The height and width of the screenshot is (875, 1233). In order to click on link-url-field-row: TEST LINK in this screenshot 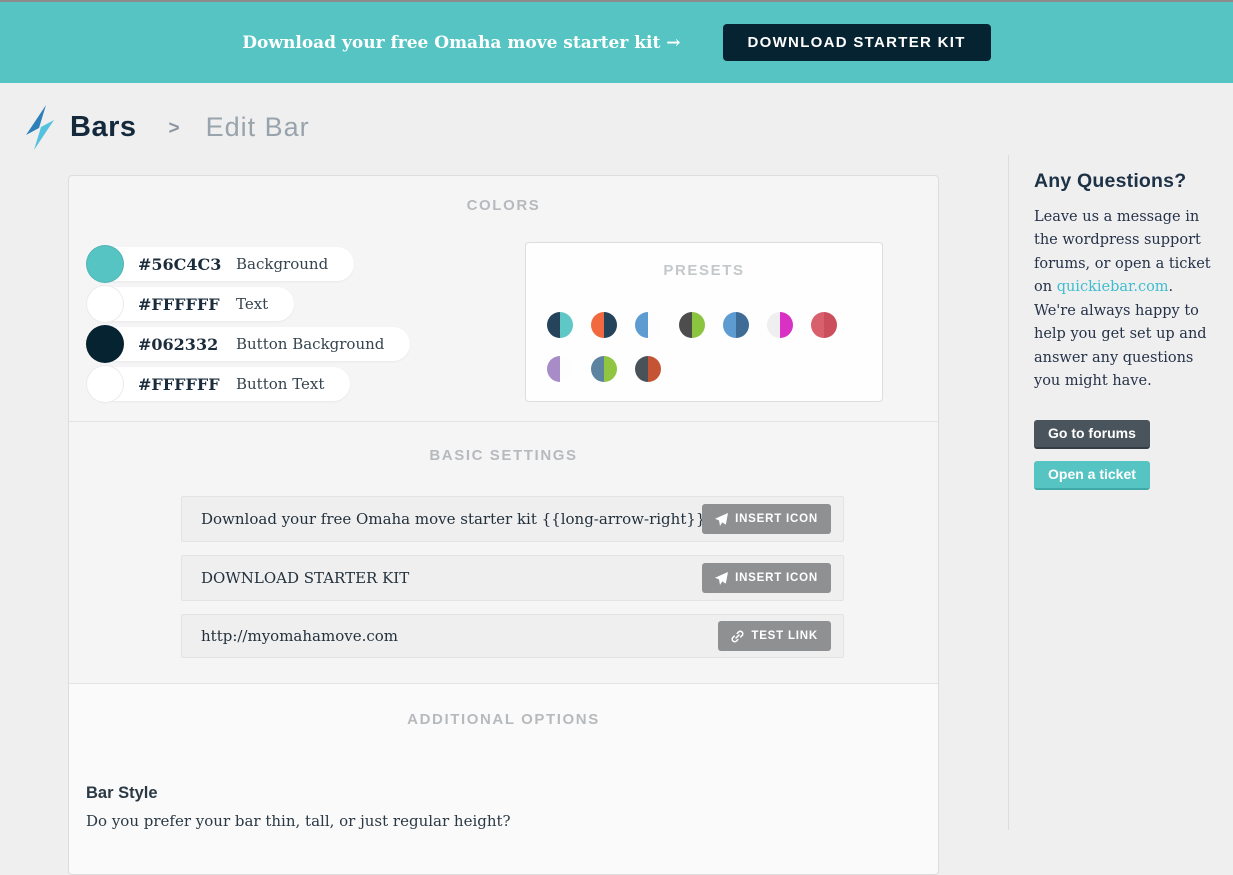, I will do `click(512, 636)`.